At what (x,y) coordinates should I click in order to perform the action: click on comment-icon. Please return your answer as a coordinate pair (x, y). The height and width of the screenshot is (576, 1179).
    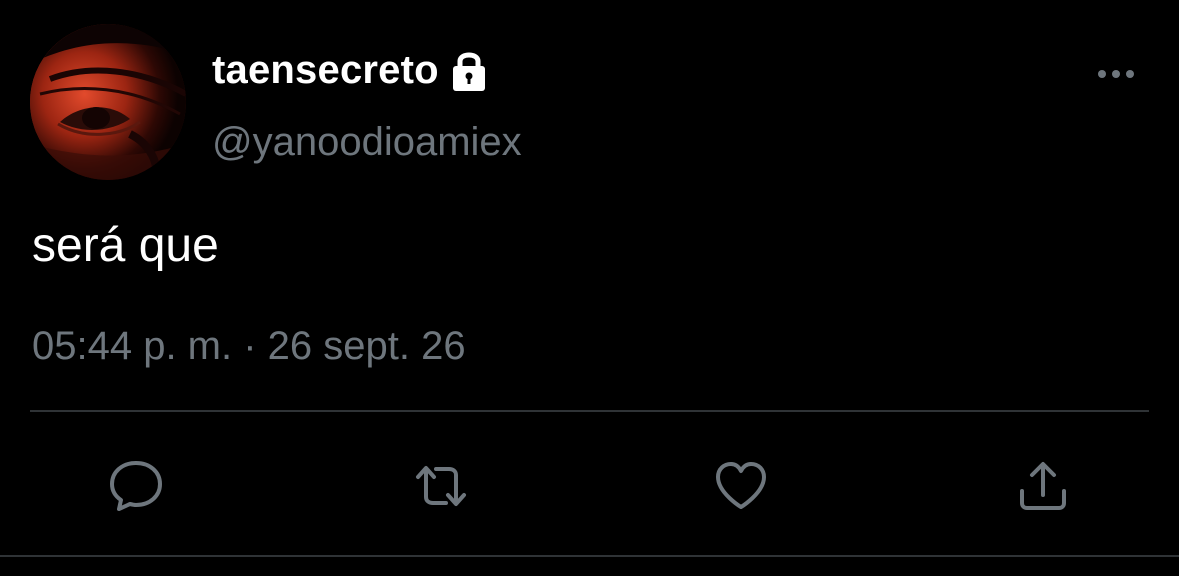
    Looking at the image, I should click on (136, 486).